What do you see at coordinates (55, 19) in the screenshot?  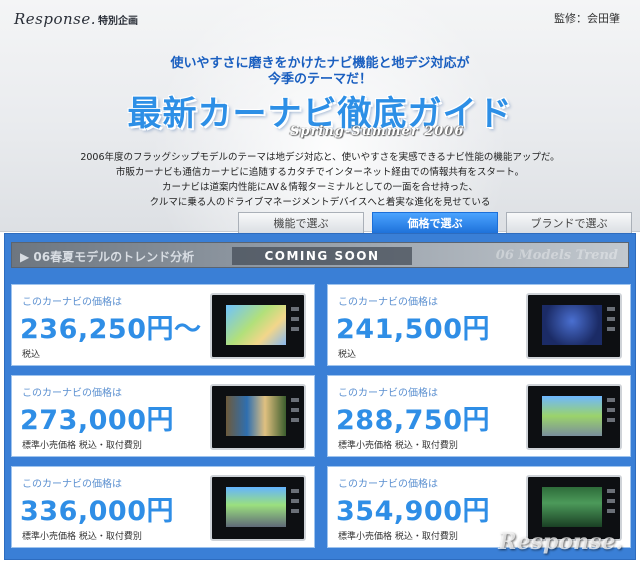 I see `logo-wordmark: Response.` at bounding box center [55, 19].